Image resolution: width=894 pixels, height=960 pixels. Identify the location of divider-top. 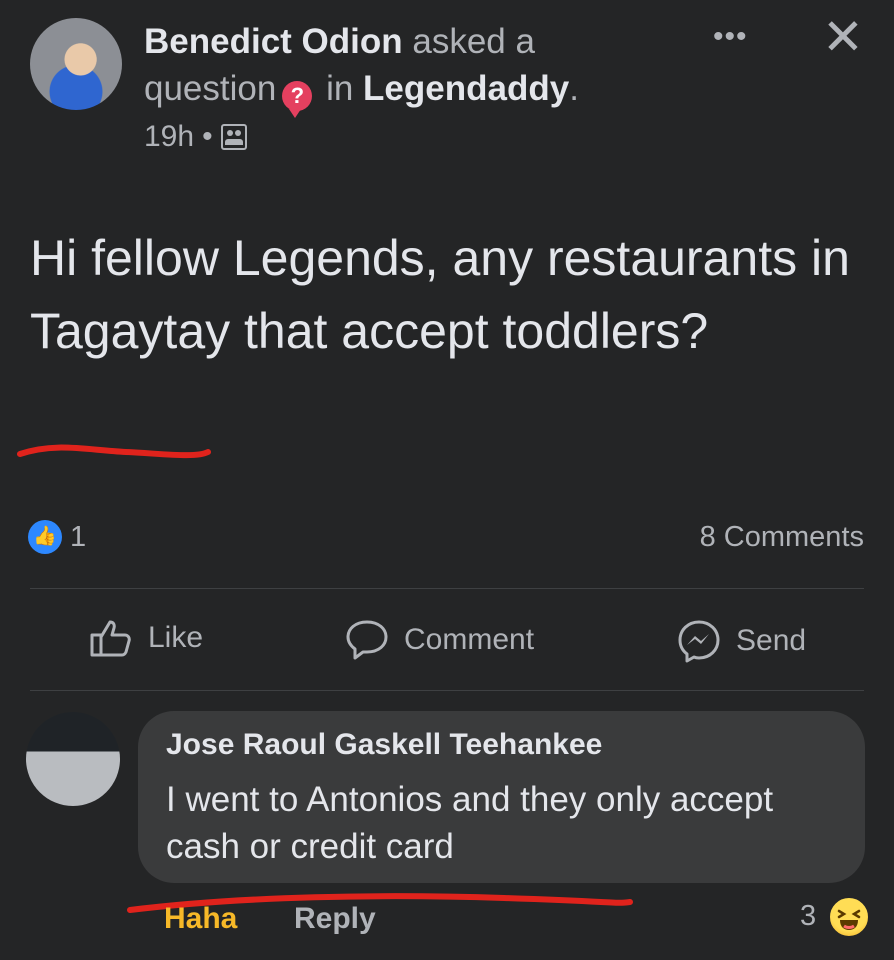
(447, 588).